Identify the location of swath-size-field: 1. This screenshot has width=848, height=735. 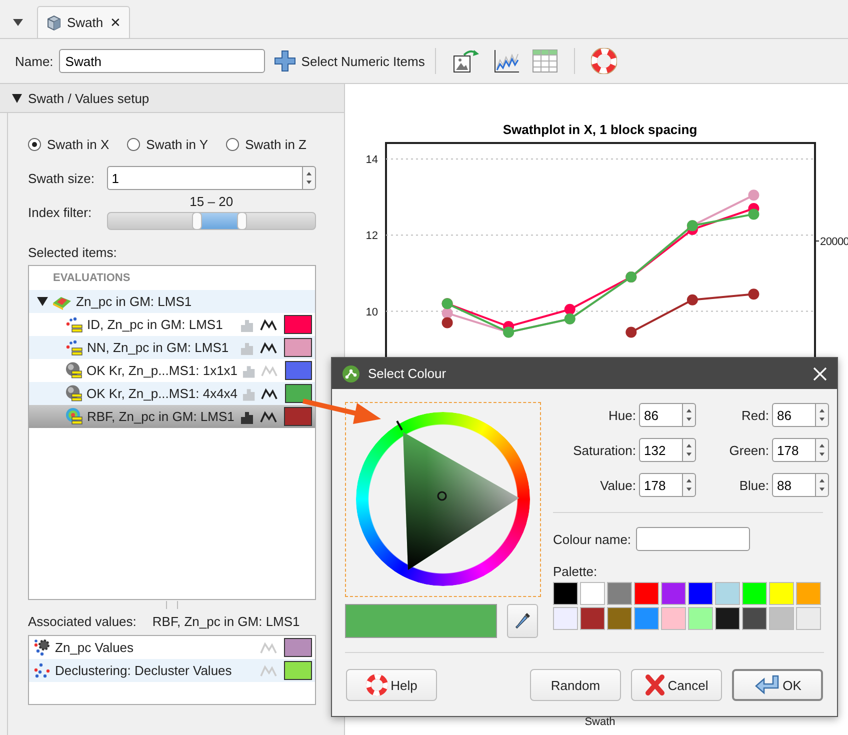
(204, 178).